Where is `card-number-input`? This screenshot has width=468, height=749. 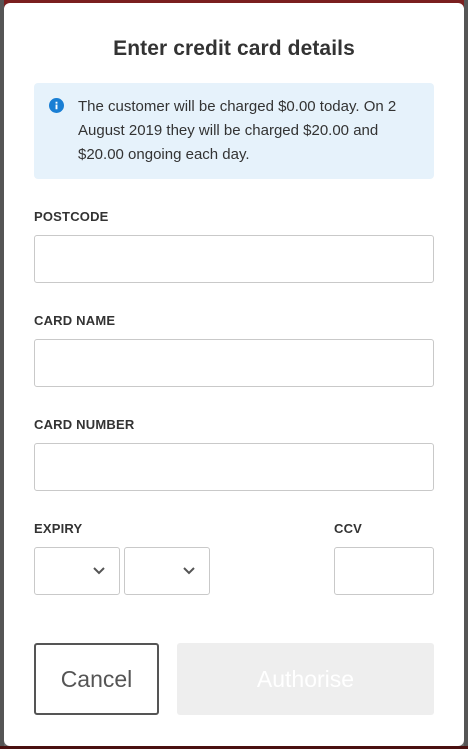 card-number-input is located at coordinates (234, 467).